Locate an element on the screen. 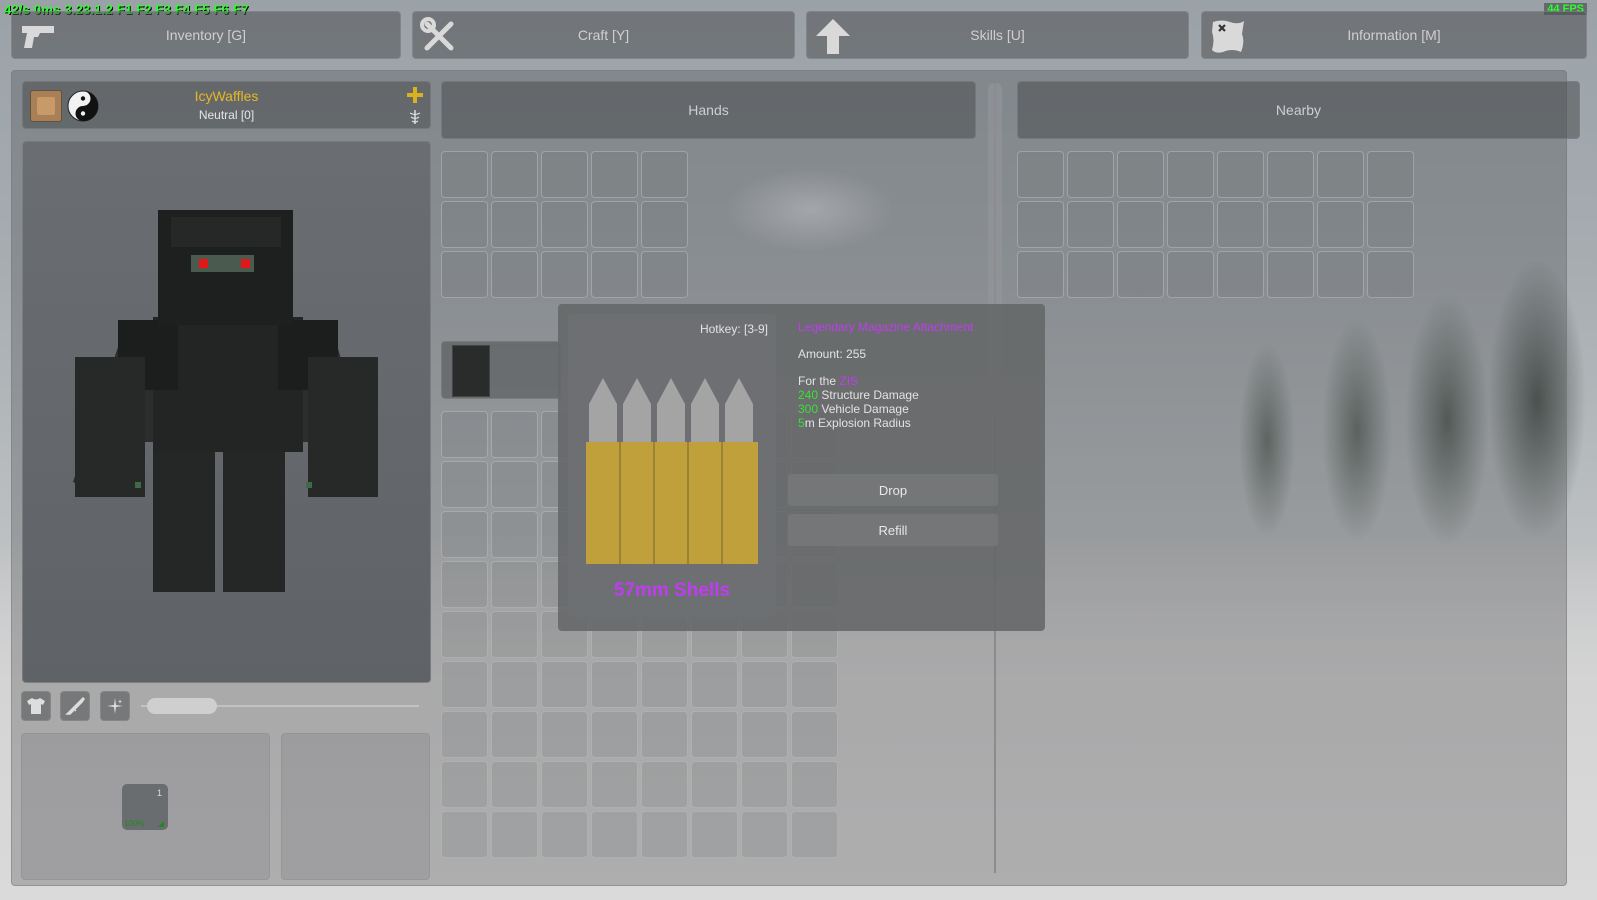 This screenshot has height=900, width=1597. refill-button: Refill is located at coordinates (893, 530).